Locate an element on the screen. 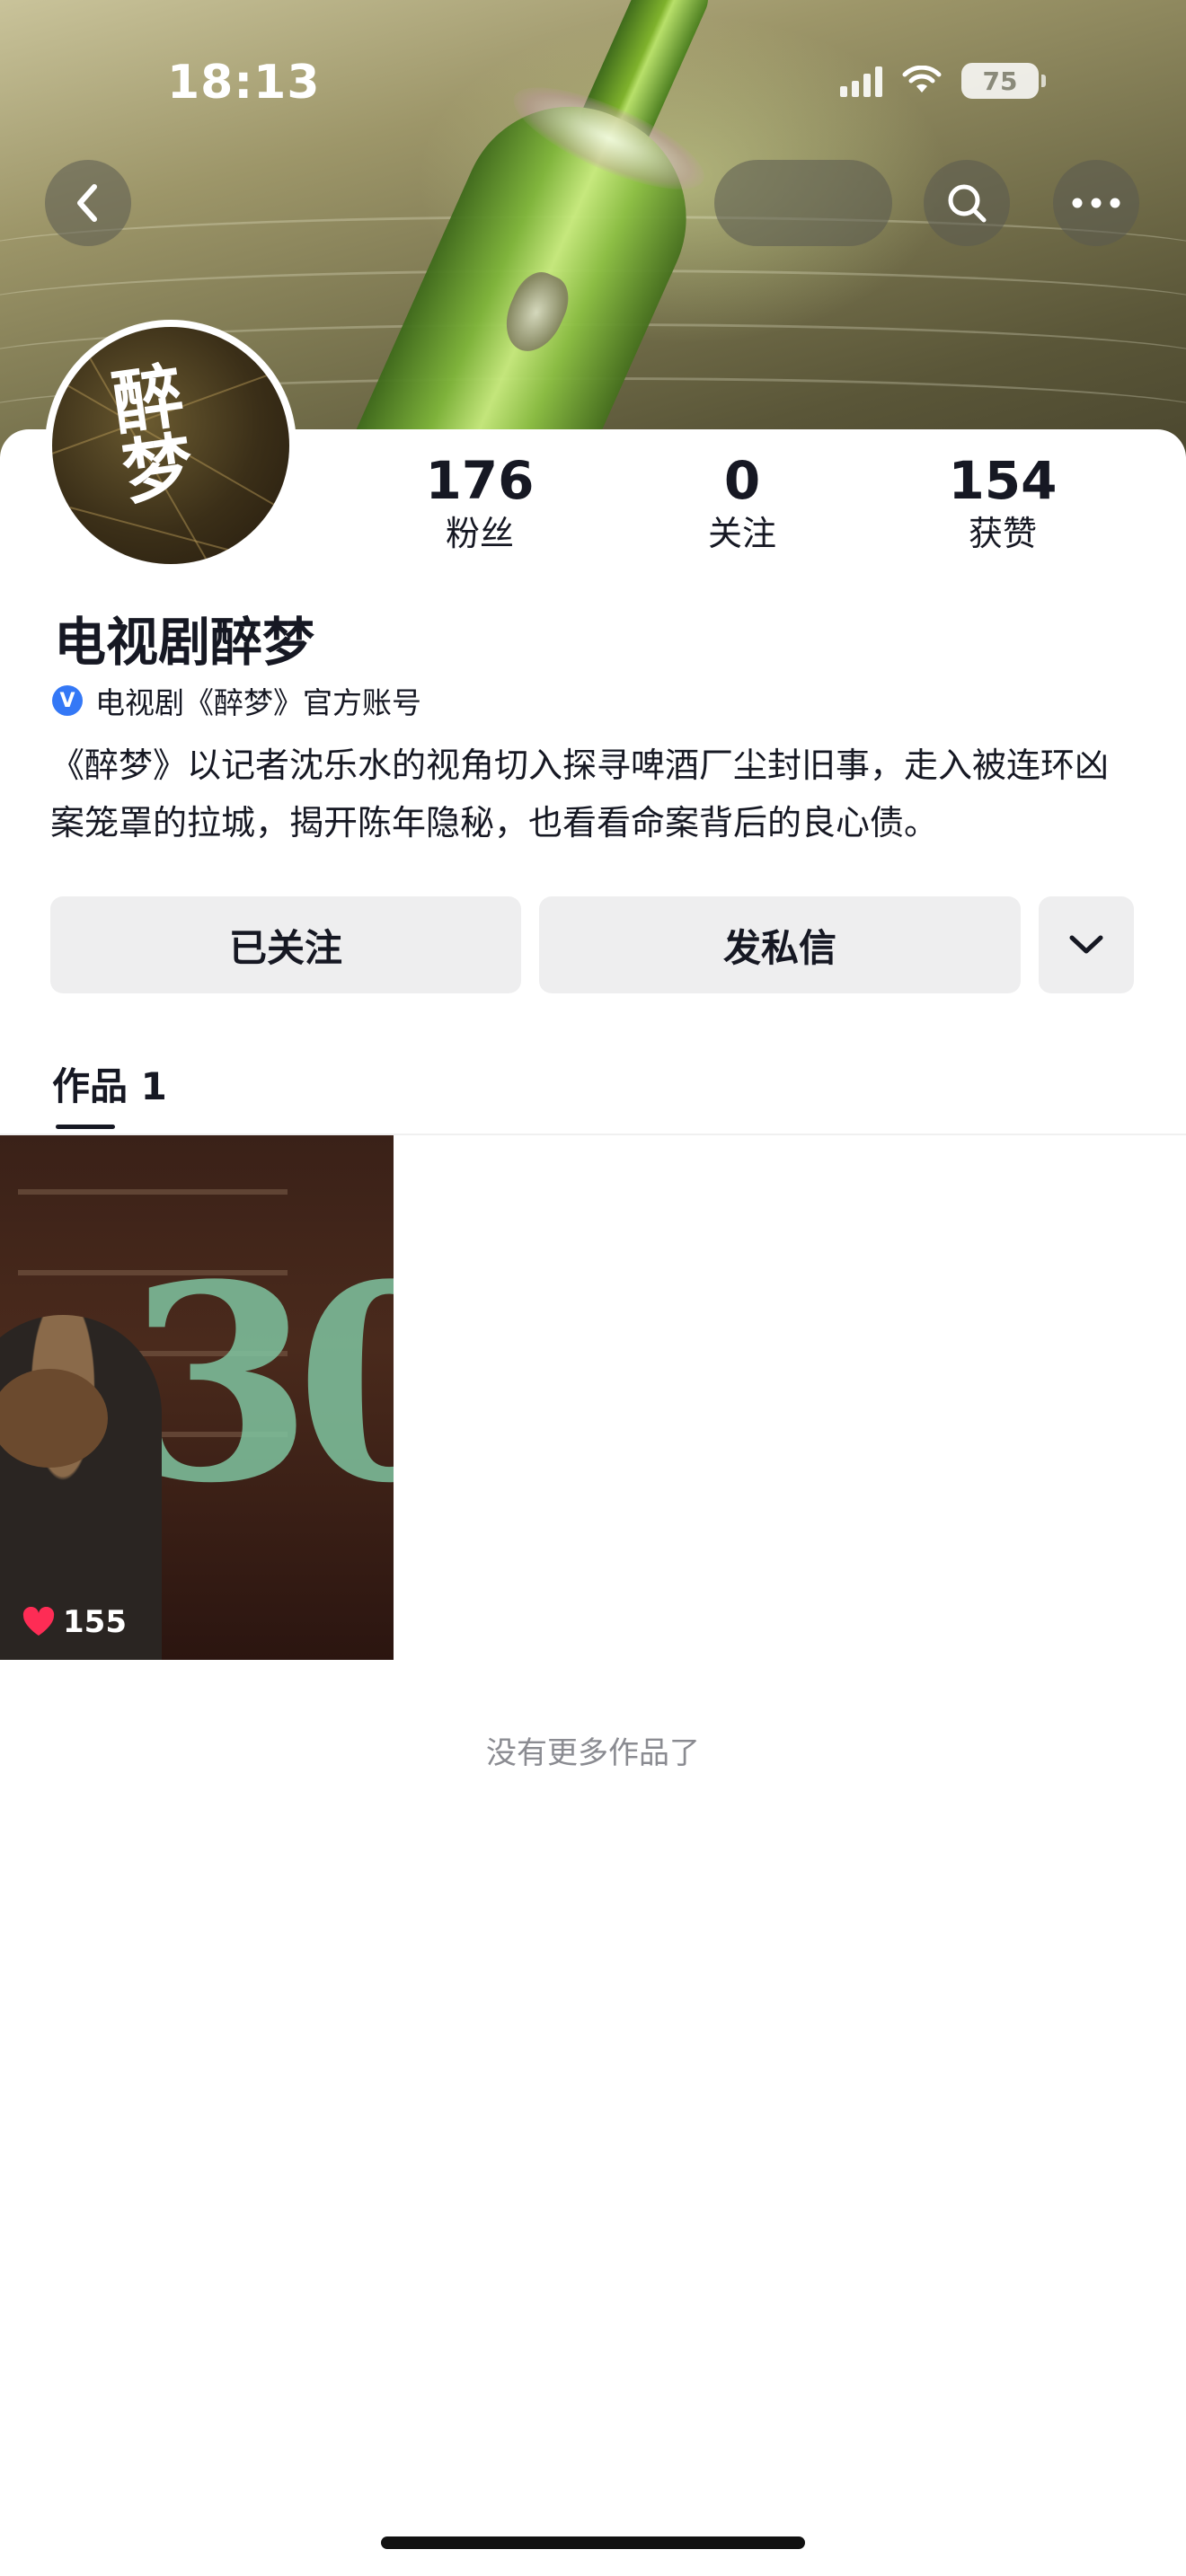 This screenshot has height=2576, width=1186. tab-works: 作品 1 is located at coordinates (109, 1083).